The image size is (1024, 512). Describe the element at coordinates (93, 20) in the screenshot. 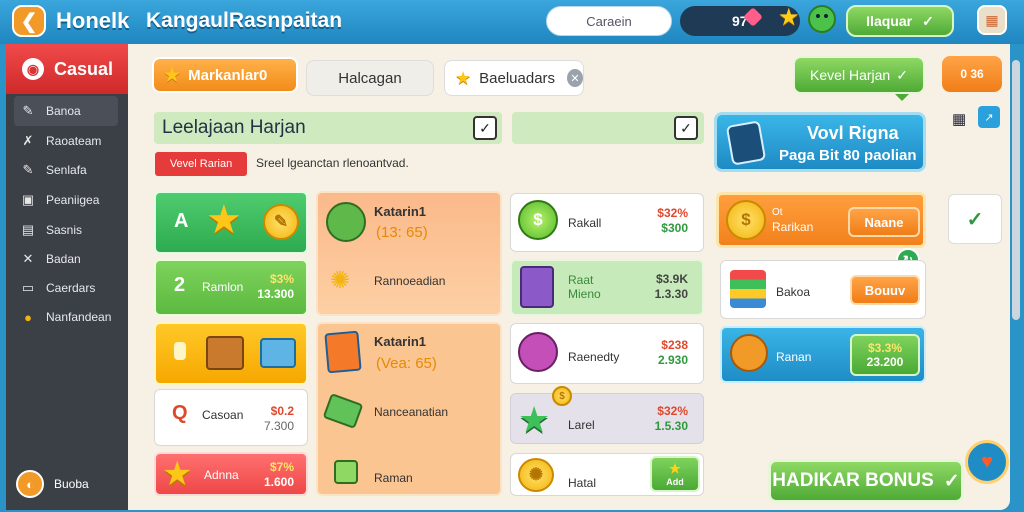

I see `app-title: Honelk` at that location.